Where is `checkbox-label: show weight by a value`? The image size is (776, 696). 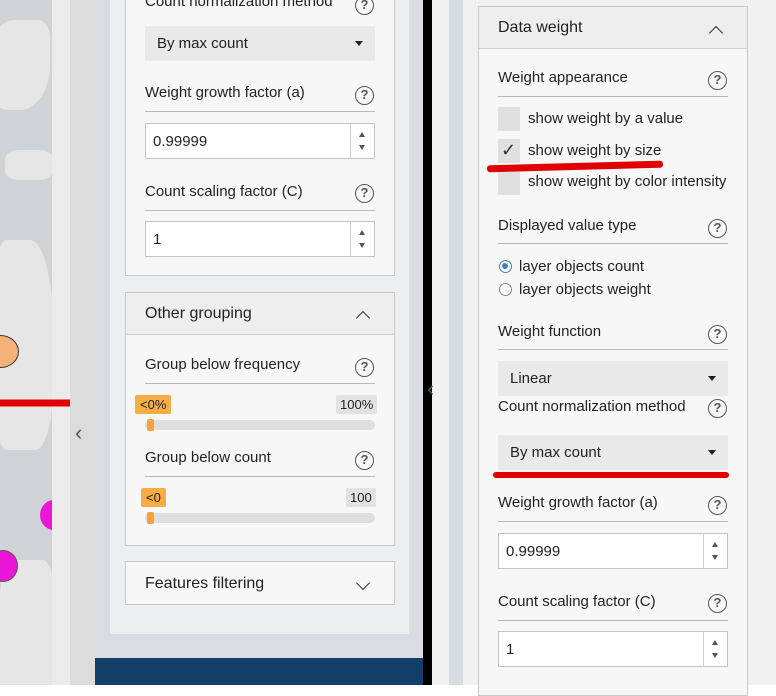
checkbox-label: show weight by a value is located at coordinates (606, 118).